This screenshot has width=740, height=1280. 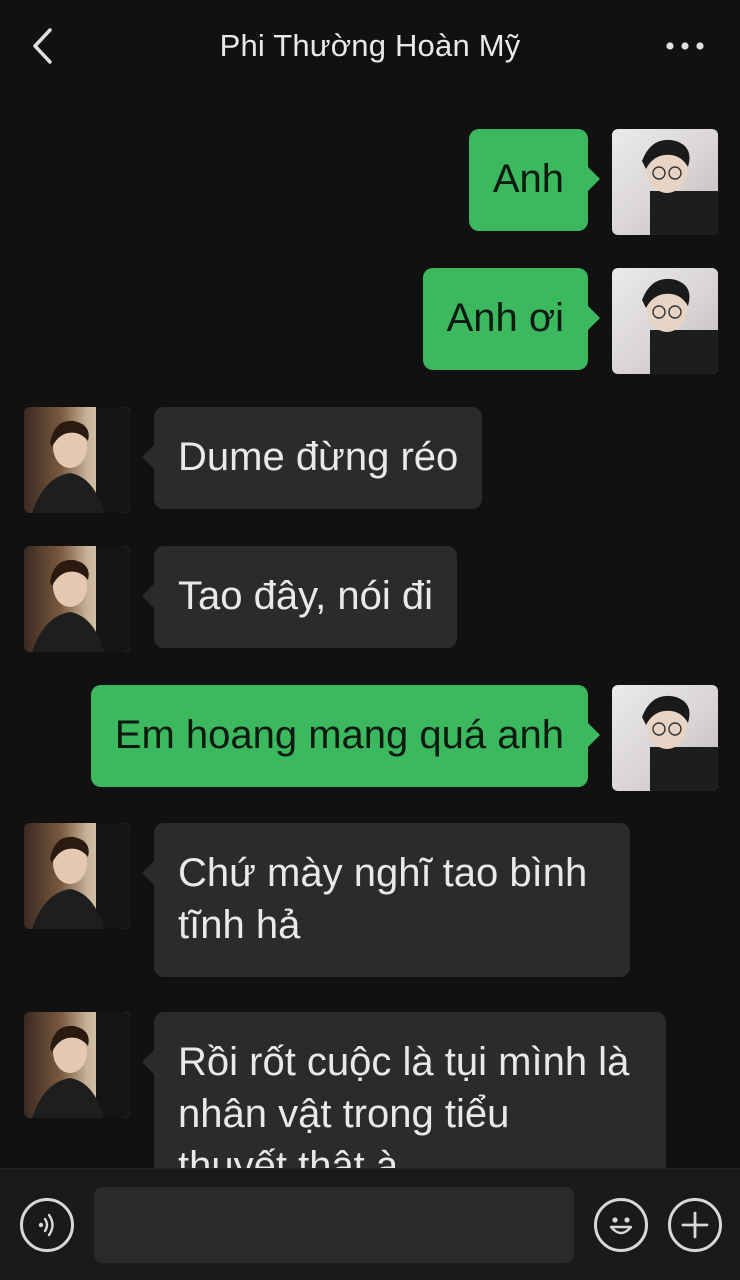 I want to click on voice-icon, so click(x=46, y=1225).